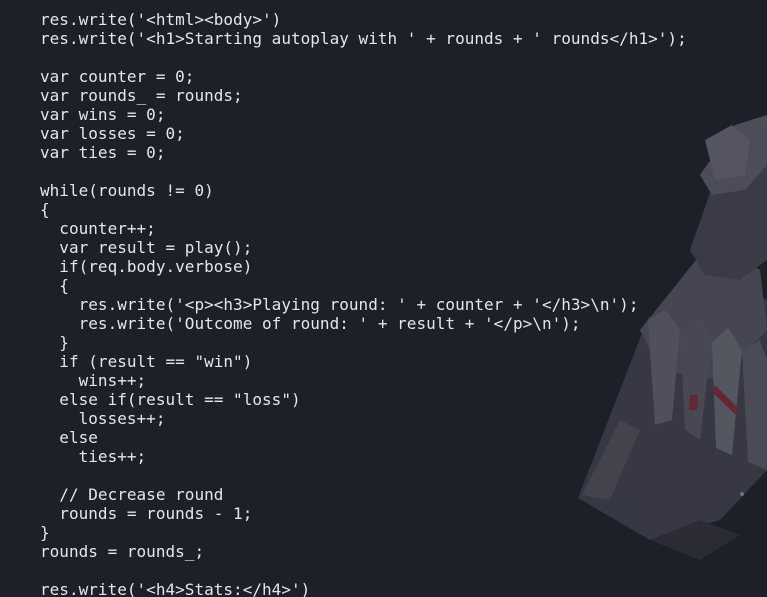 The width and height of the screenshot is (767, 597). Describe the element at coordinates (146, 513) in the screenshot. I see `code-line: rounds = rounds - 1;` at that location.